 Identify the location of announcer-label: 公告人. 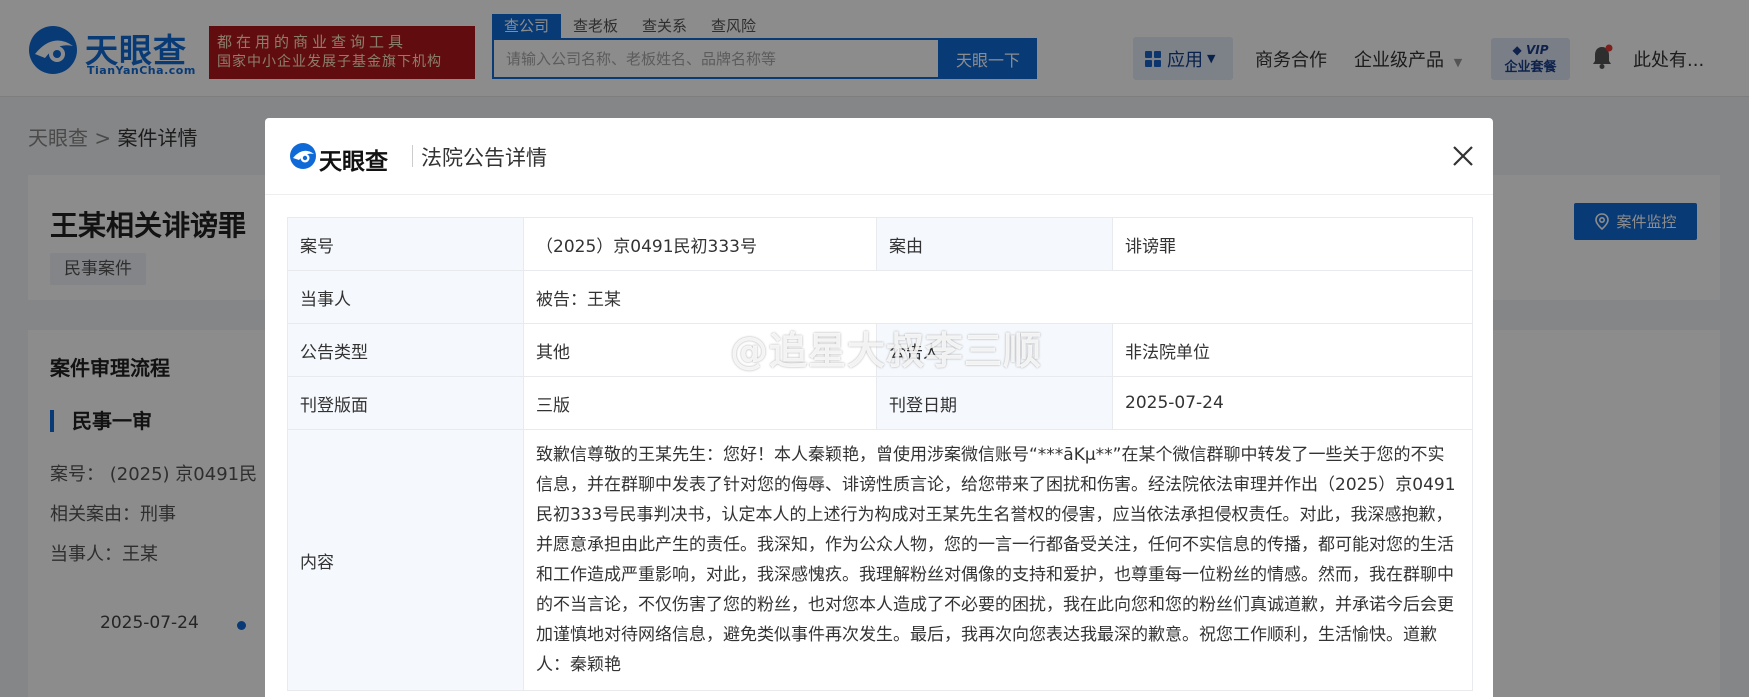
(994, 350).